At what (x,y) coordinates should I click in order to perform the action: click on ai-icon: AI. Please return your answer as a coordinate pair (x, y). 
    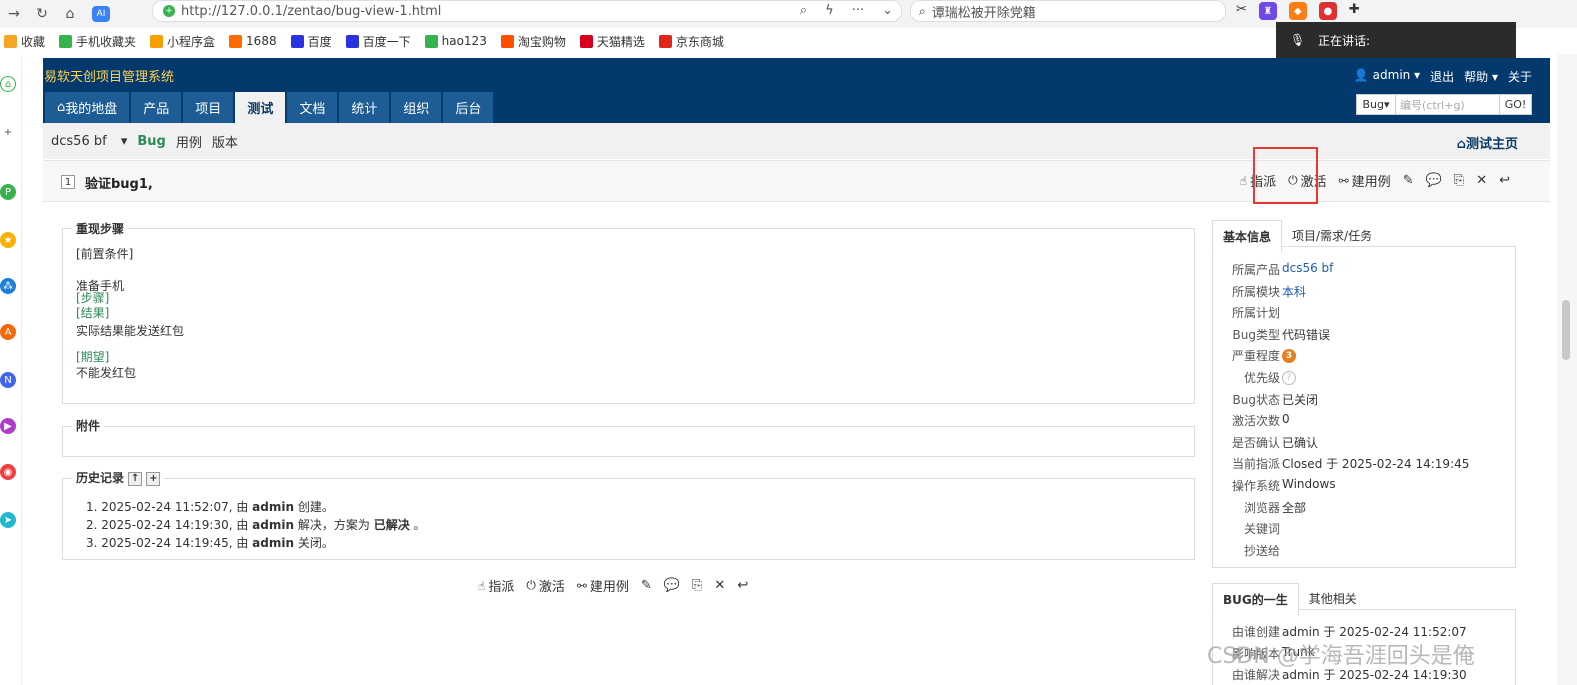
    Looking at the image, I should click on (101, 14).